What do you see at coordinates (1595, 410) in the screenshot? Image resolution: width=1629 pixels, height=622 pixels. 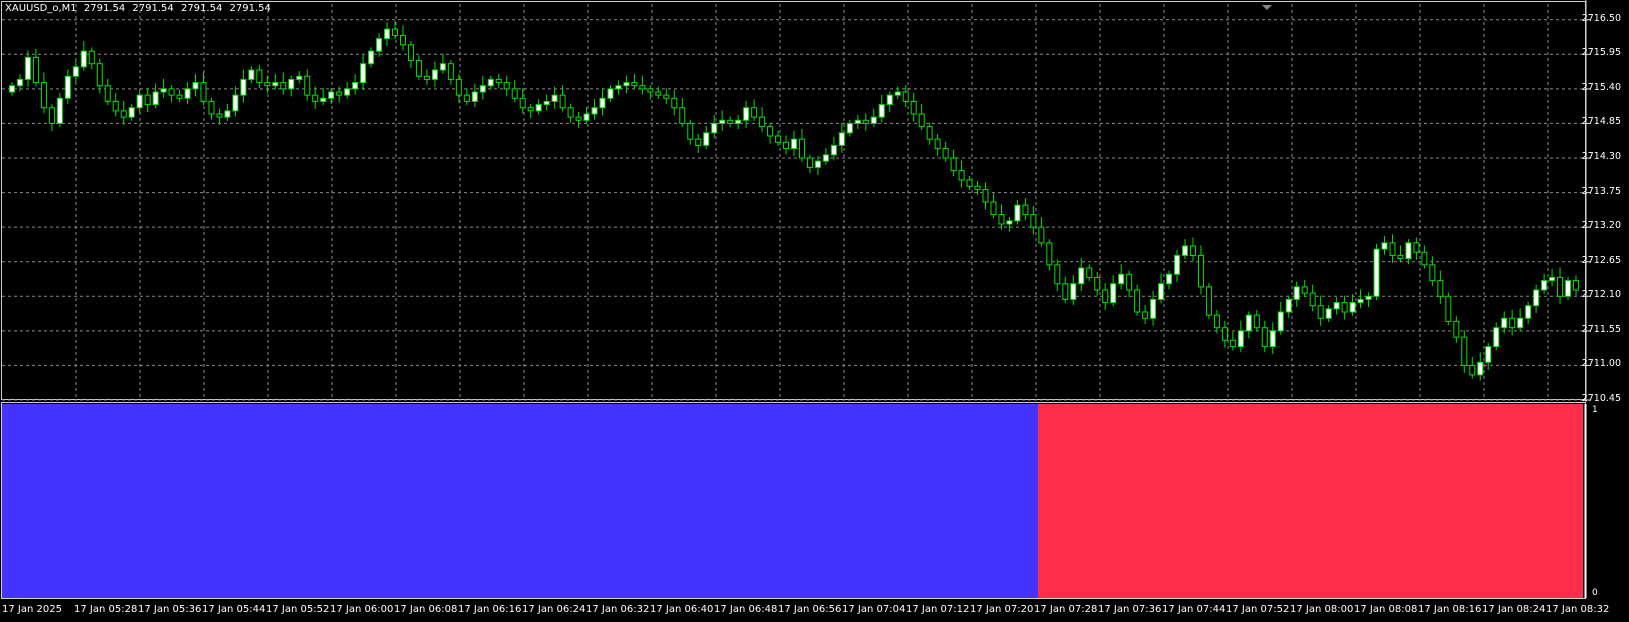 I see `indicator-top-label: 1` at bounding box center [1595, 410].